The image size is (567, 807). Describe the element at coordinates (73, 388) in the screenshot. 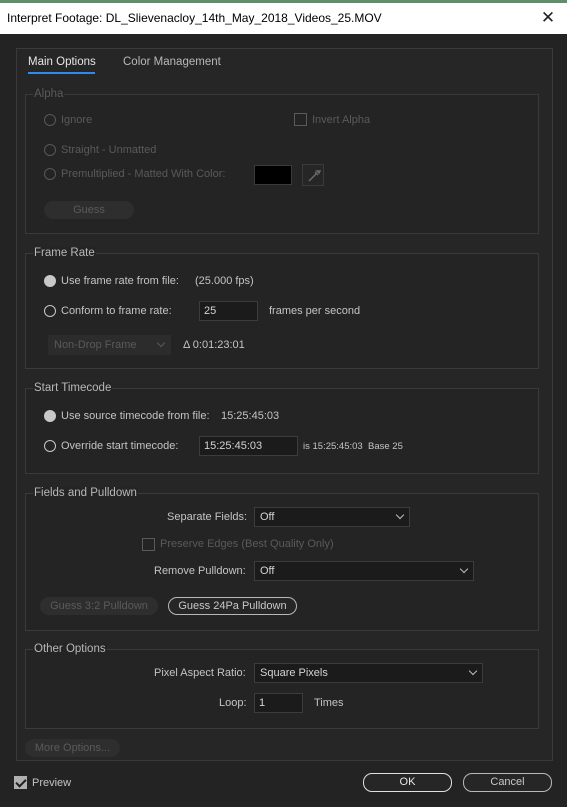

I see `start-timecode-group-title: Start Timecode` at that location.